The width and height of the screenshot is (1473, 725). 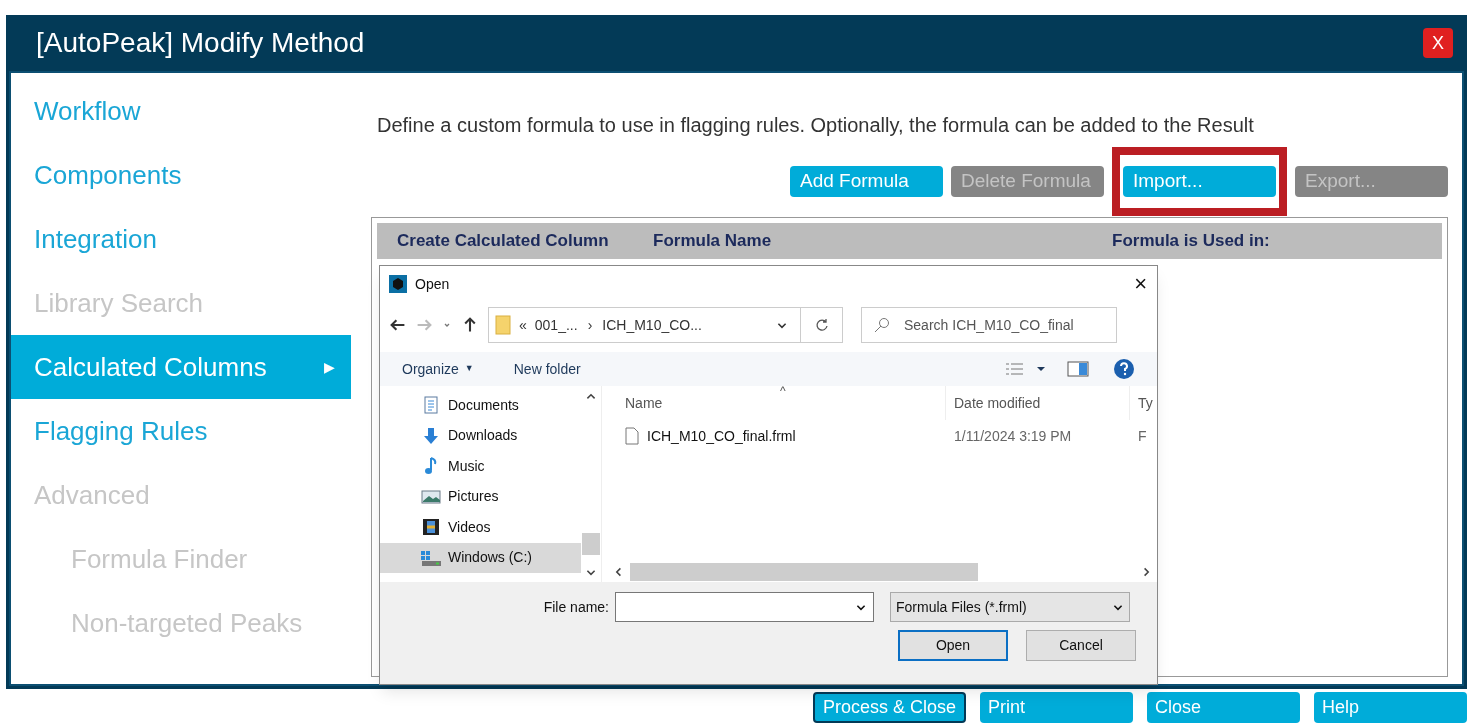 I want to click on sort-caret-icon: ^, so click(x=783, y=393).